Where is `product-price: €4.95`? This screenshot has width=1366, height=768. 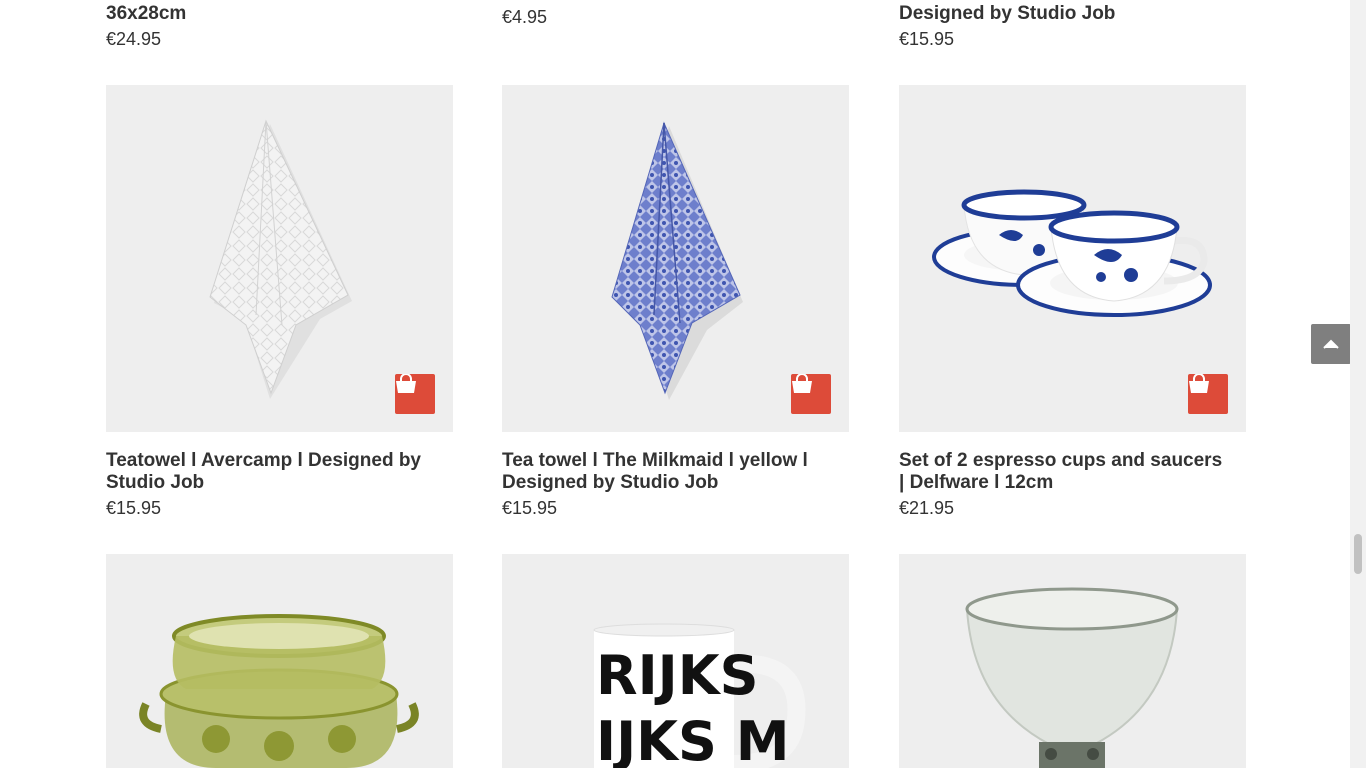
product-price: €4.95 is located at coordinates (525, 17).